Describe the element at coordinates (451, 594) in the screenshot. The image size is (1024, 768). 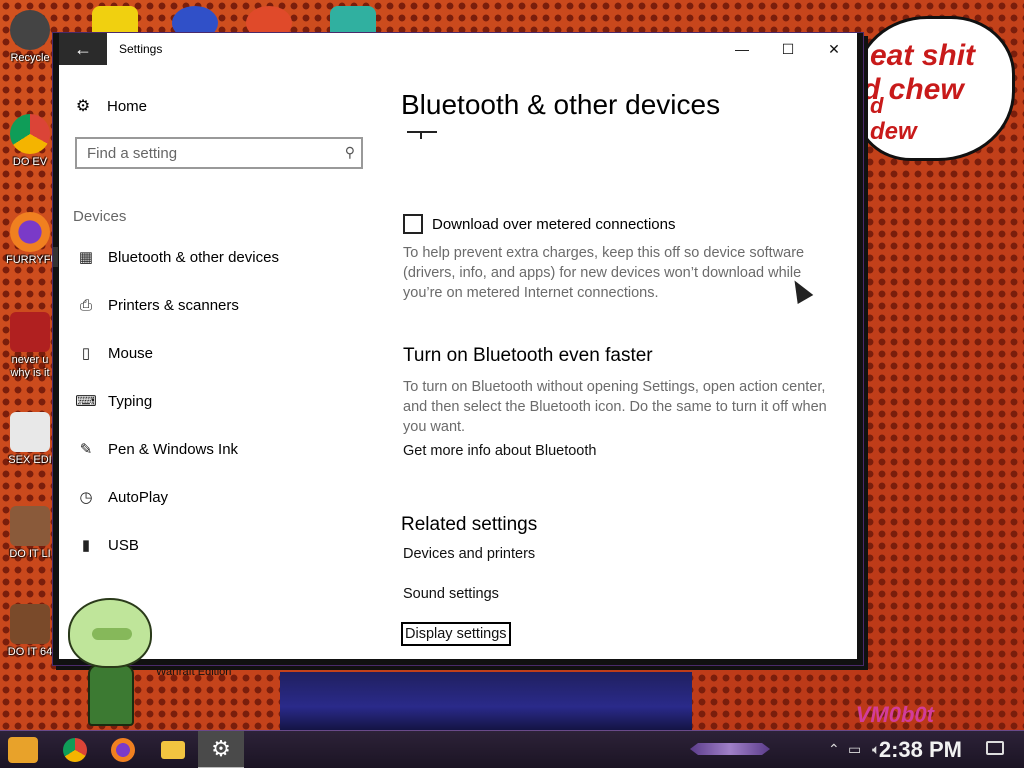
I see `sound-settings-link: Sound settings` at that location.